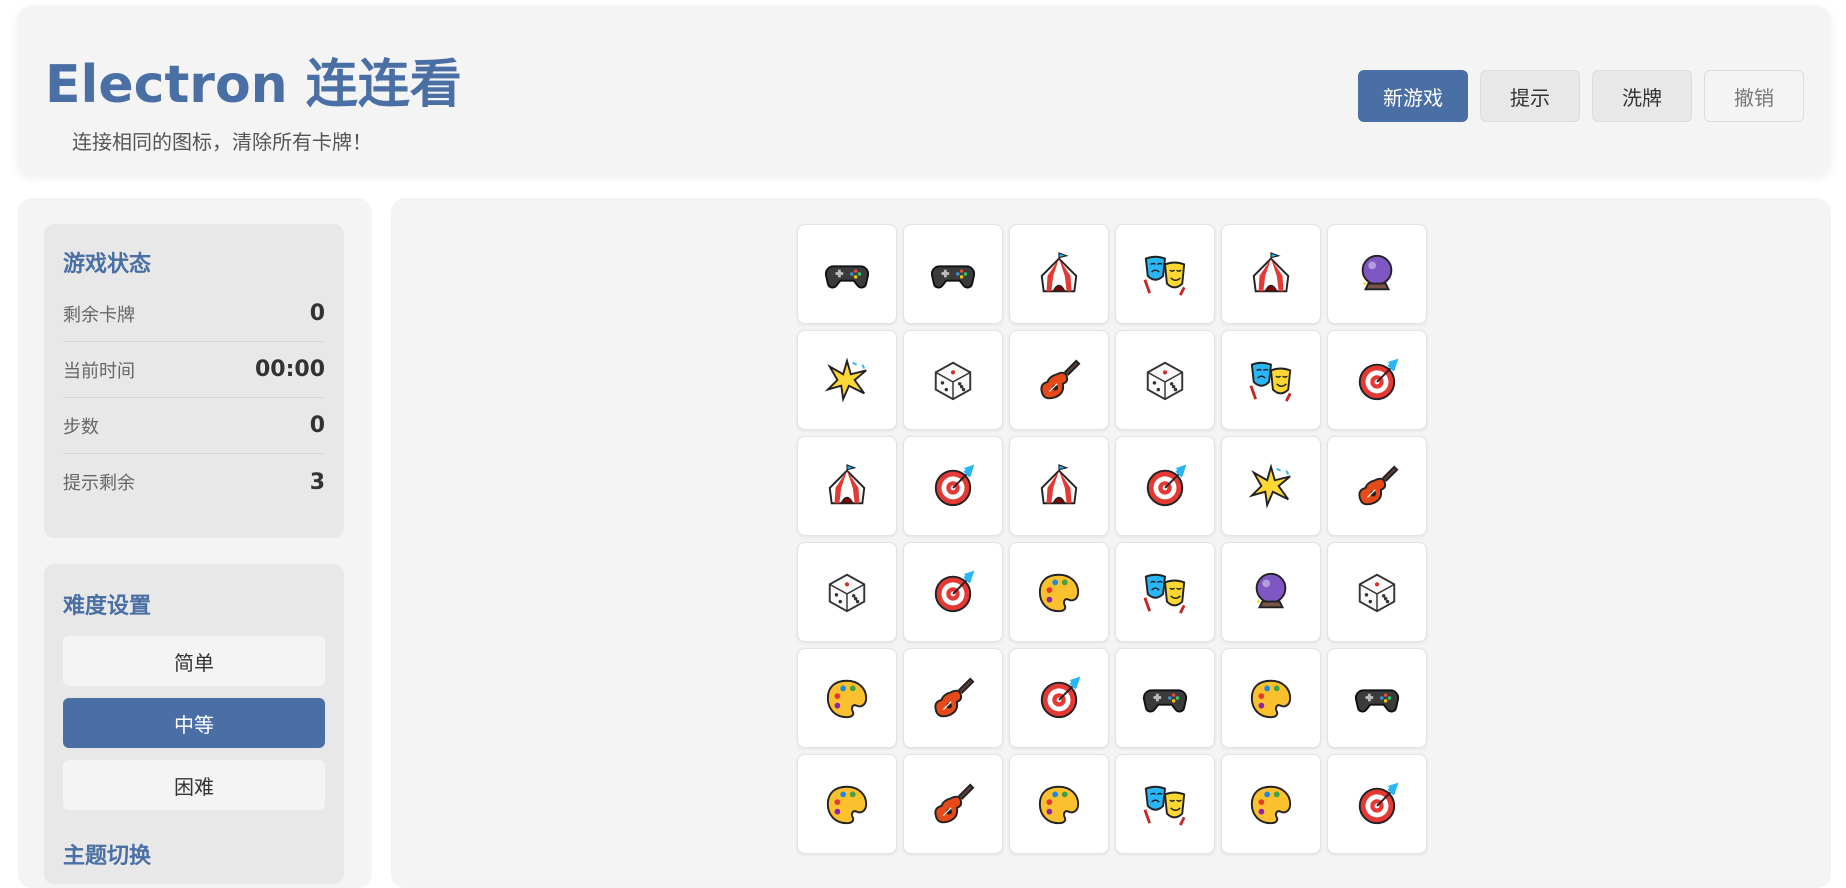 The width and height of the screenshot is (1846, 888). I want to click on page-title: Electron 连连看, so click(253, 85).